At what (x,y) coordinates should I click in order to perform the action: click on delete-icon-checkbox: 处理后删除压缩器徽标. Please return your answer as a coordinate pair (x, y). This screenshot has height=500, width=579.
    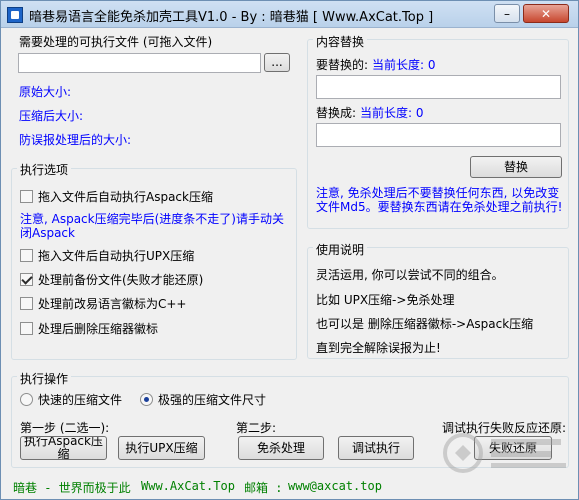
    Looking at the image, I should click on (89, 328).